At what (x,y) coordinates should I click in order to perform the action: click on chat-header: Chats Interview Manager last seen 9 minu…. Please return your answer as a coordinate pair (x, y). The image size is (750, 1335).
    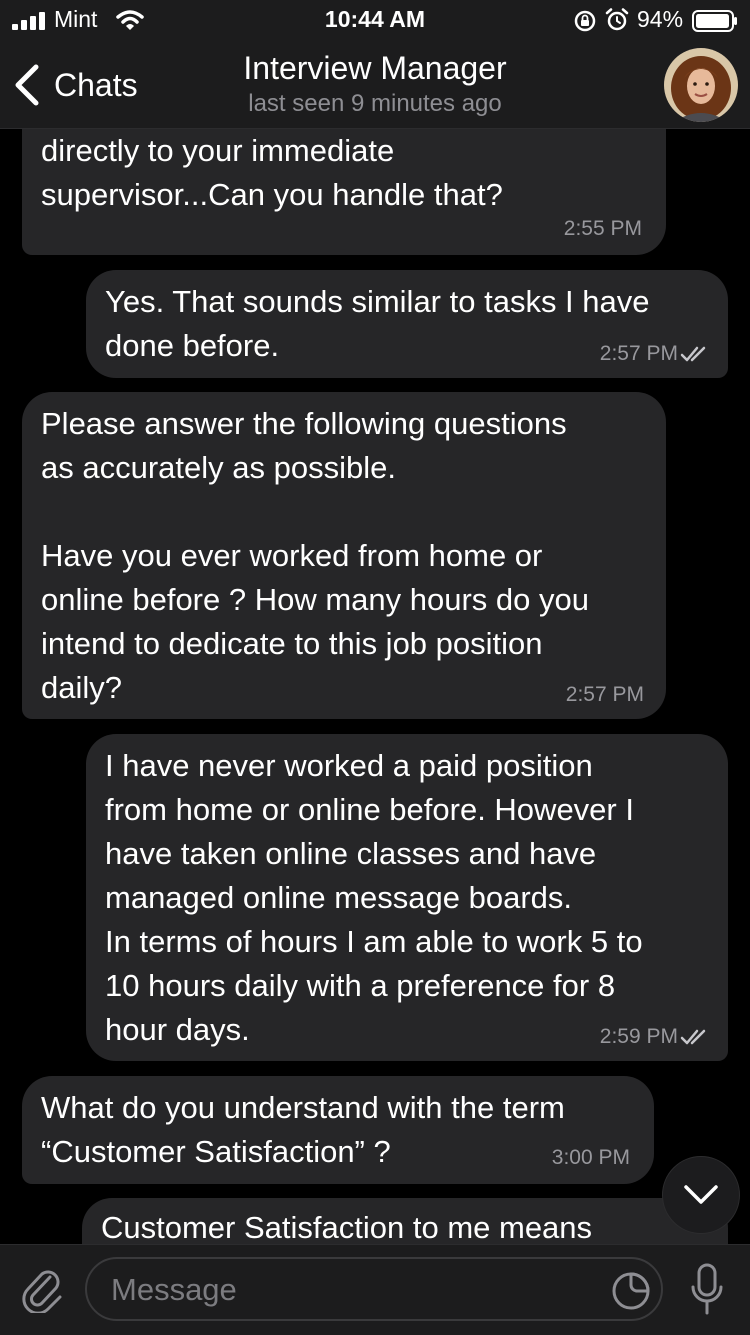
    Looking at the image, I should click on (375, 84).